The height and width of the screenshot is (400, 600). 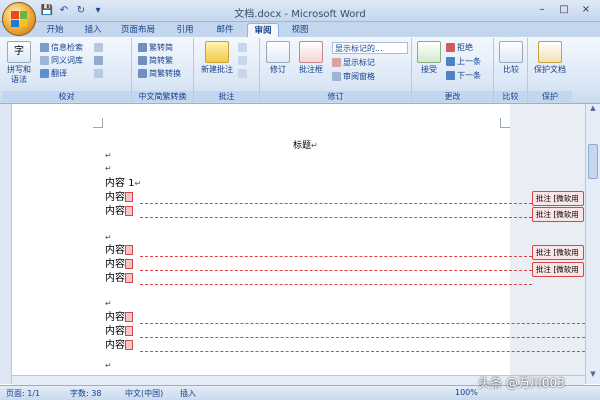 What do you see at coordinates (98, 123) in the screenshot?
I see `margin-corner-left` at bounding box center [98, 123].